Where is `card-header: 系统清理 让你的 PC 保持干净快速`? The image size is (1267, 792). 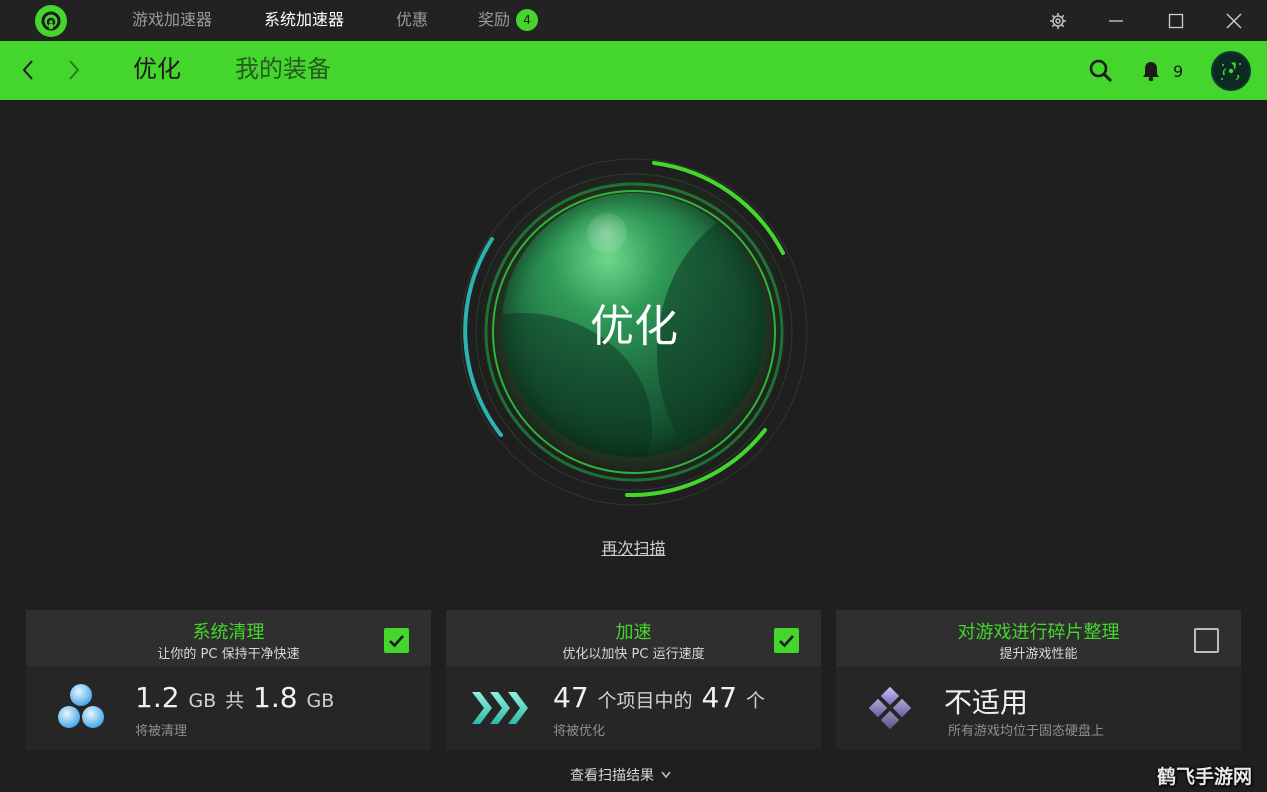
card-header: 系统清理 让你的 PC 保持干净快速 is located at coordinates (228, 638).